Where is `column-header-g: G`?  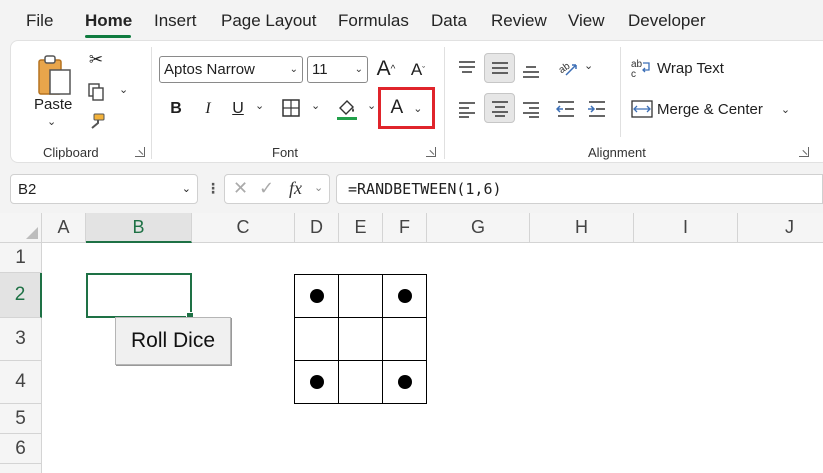
column-header-g: G is located at coordinates (478, 228).